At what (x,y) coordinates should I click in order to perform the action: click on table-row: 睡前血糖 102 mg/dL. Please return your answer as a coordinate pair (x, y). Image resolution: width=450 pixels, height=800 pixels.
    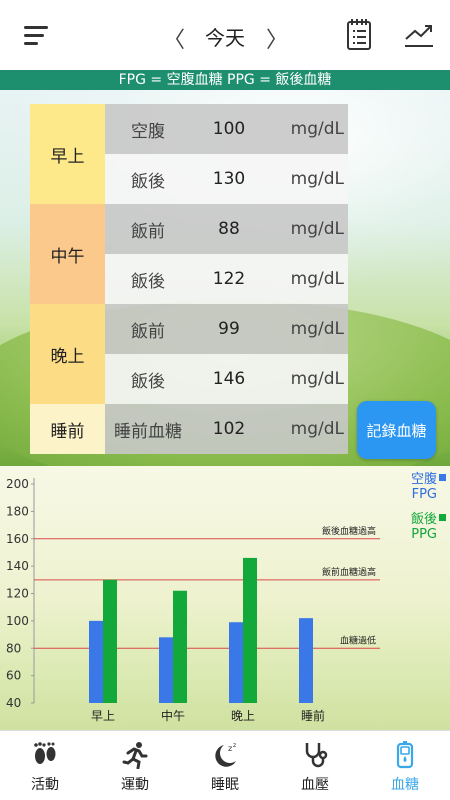
    Looking at the image, I should click on (226, 429).